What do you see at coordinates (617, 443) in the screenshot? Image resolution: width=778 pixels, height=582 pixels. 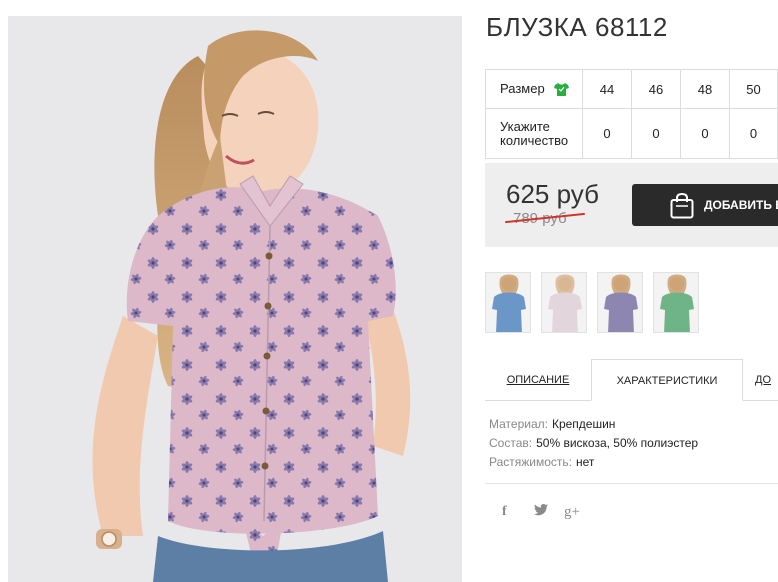 I see `spec-composition-value: 50% вискоза, 50% полиэстер` at bounding box center [617, 443].